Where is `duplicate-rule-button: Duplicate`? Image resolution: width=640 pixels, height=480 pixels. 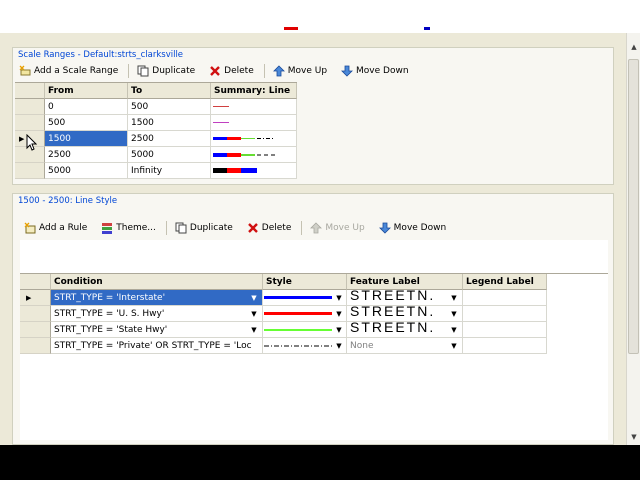 duplicate-rule-button: Duplicate is located at coordinates (204, 228).